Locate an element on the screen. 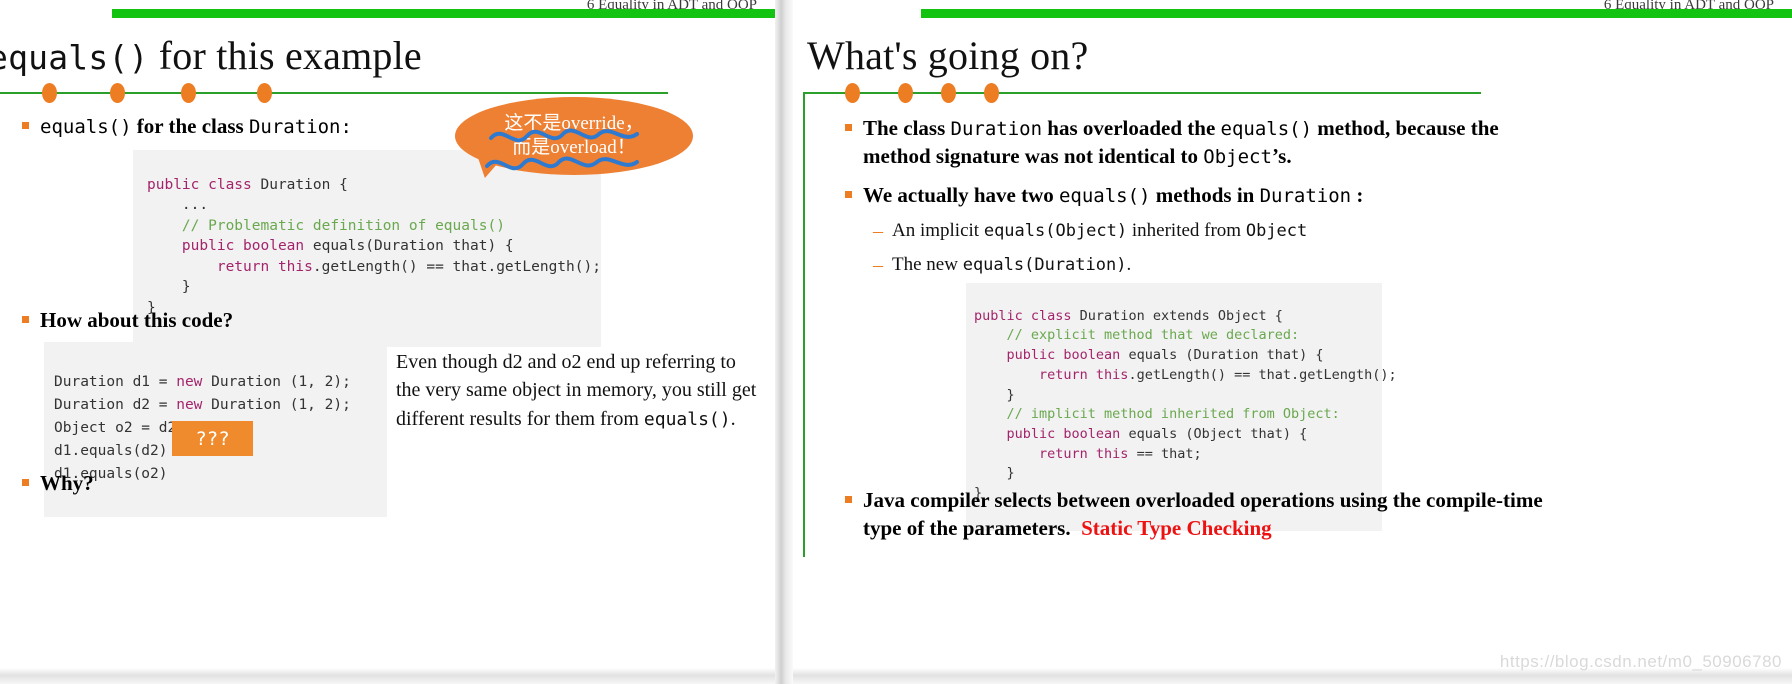 The image size is (1792, 684). slide-divider is located at coordinates (784, 342).